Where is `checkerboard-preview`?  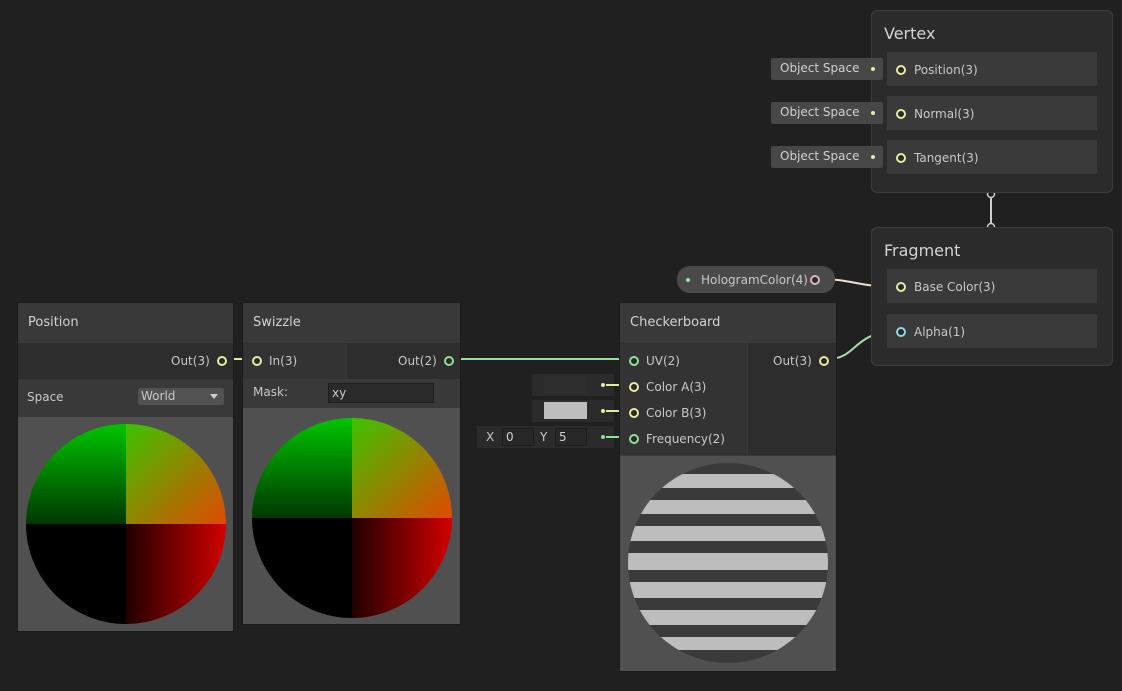
checkerboard-preview is located at coordinates (728, 563).